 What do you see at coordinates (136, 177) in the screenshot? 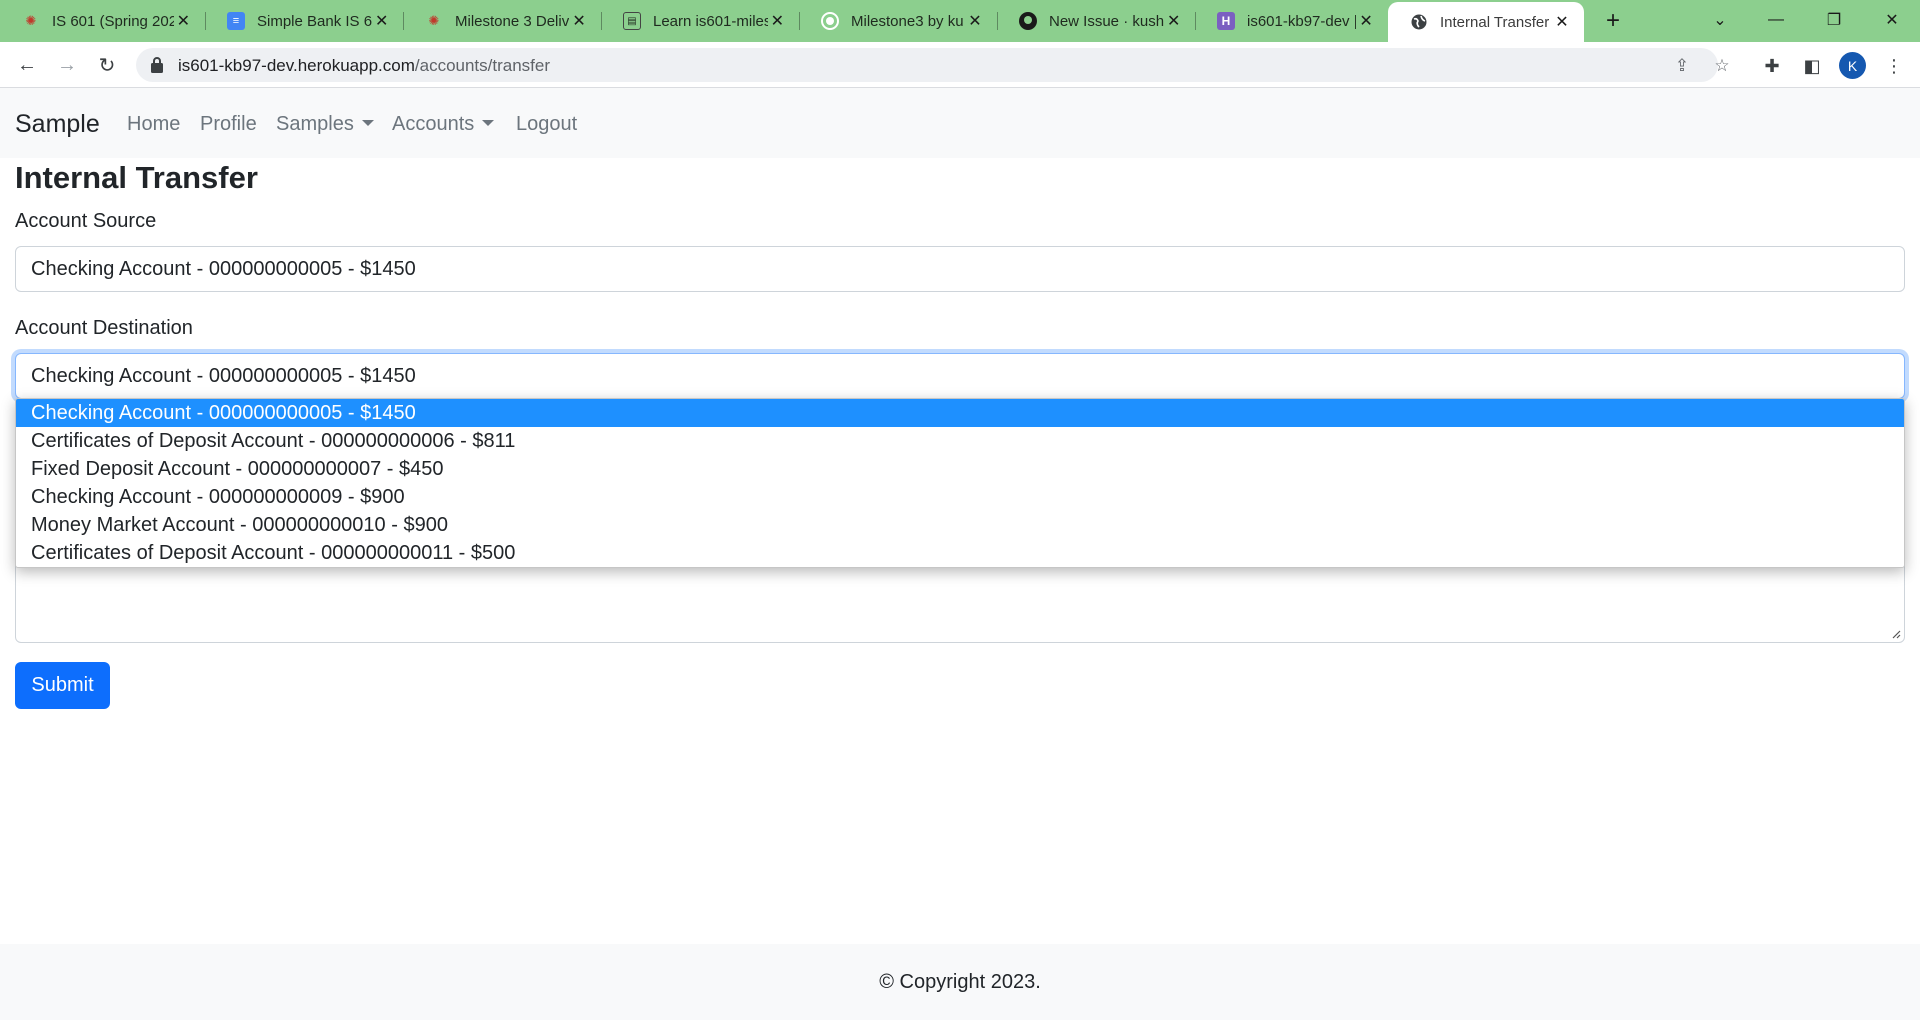
I see `page-title: Internal Transfer` at bounding box center [136, 177].